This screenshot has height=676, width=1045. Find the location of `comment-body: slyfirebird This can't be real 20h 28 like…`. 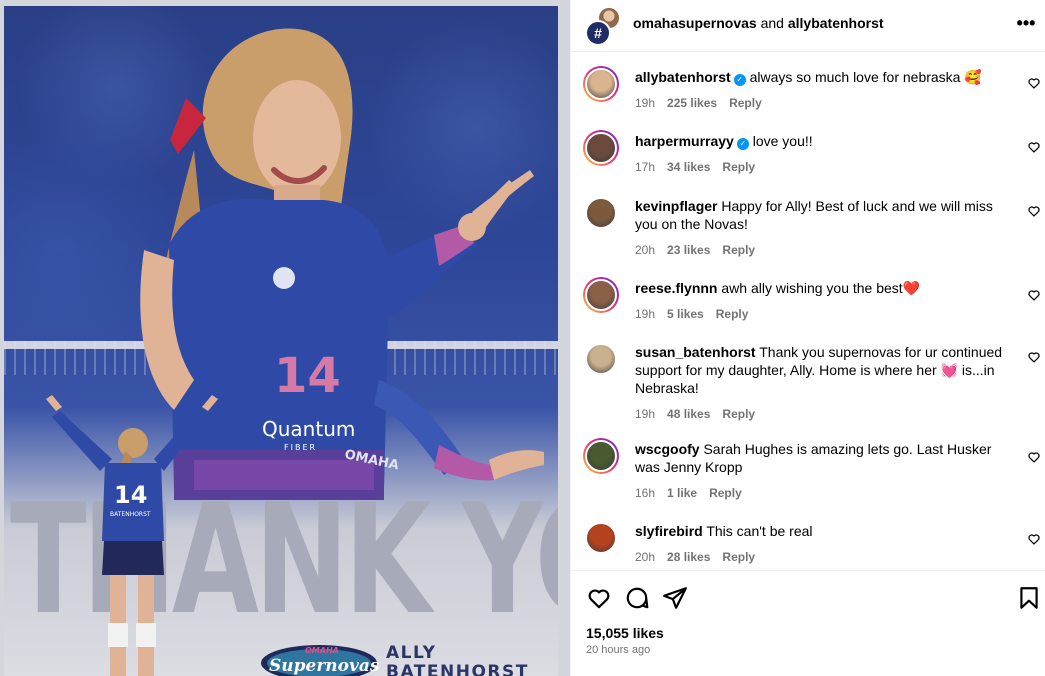

comment-body: slyfirebird This can't be real 20h 28 like… is located at coordinates (820, 544).